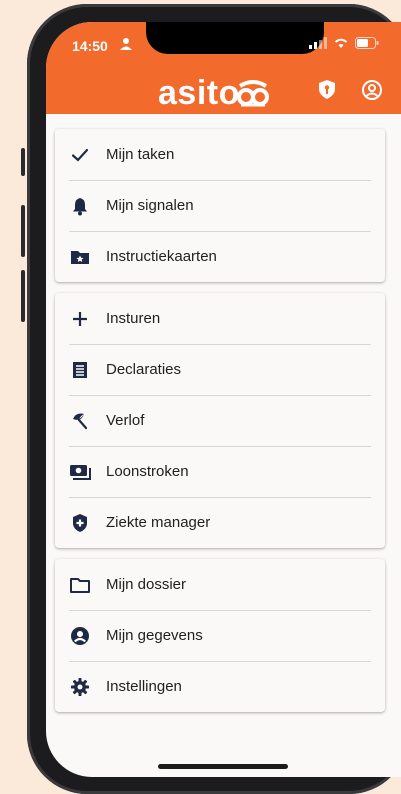 This screenshot has width=401, height=794. Describe the element at coordinates (147, 471) in the screenshot. I see `menu-item-label: Loonstroken` at that location.